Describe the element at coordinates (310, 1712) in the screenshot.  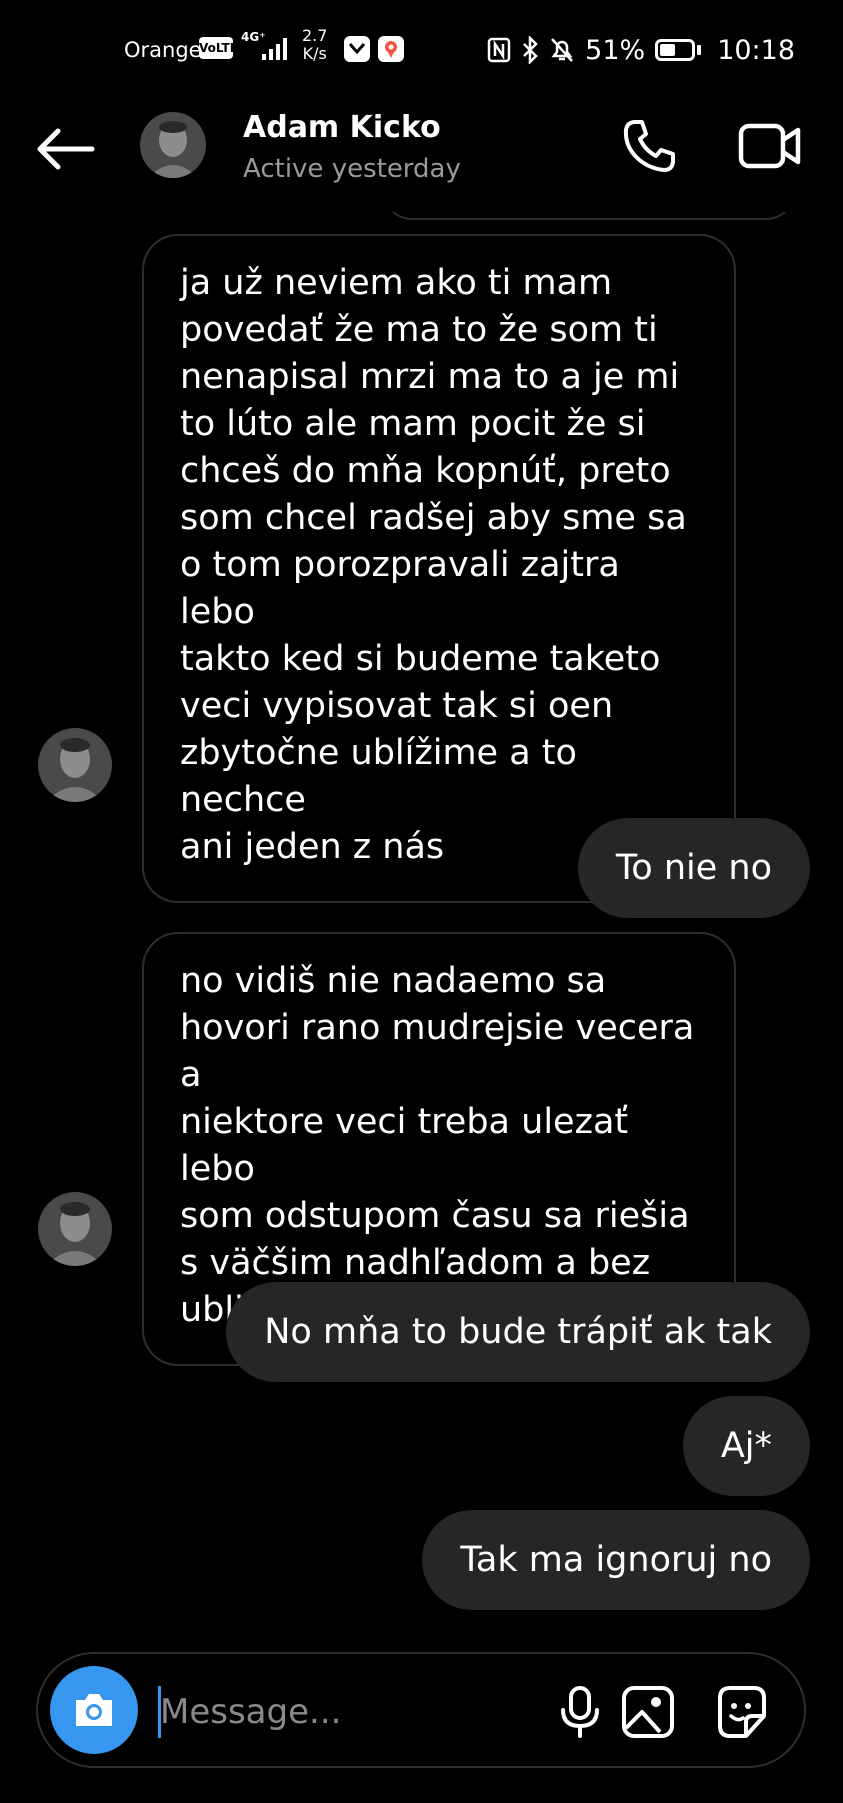
I see `message-input` at that location.